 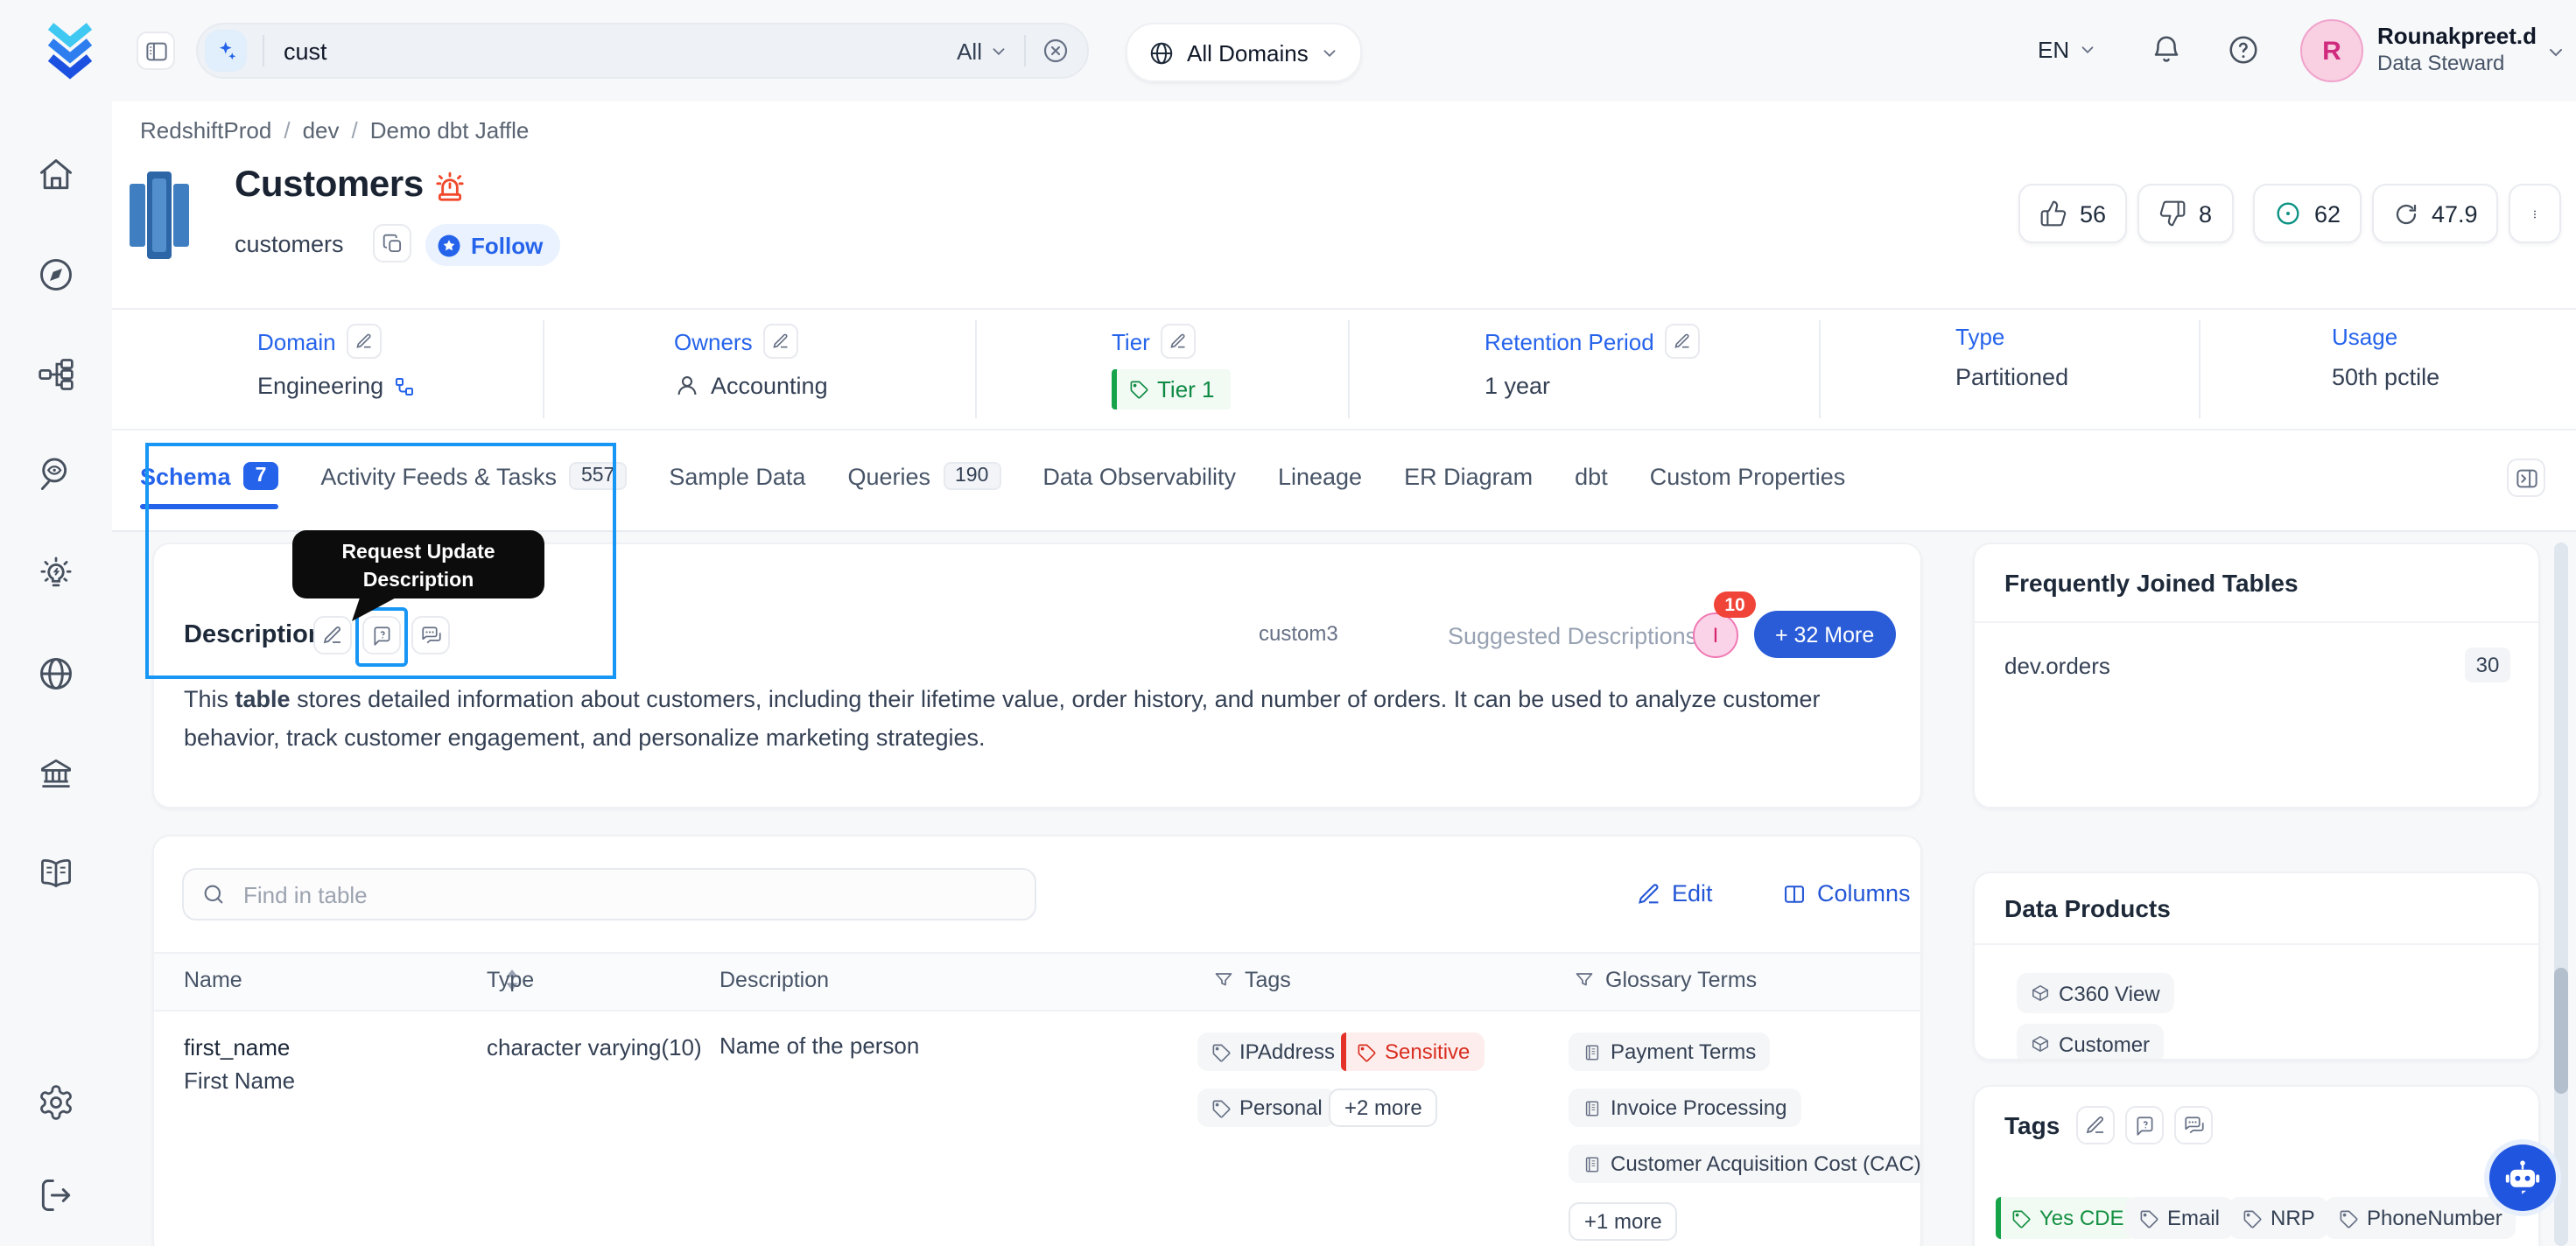 What do you see at coordinates (2145, 1125) in the screenshot?
I see `request-tags-update-button` at bounding box center [2145, 1125].